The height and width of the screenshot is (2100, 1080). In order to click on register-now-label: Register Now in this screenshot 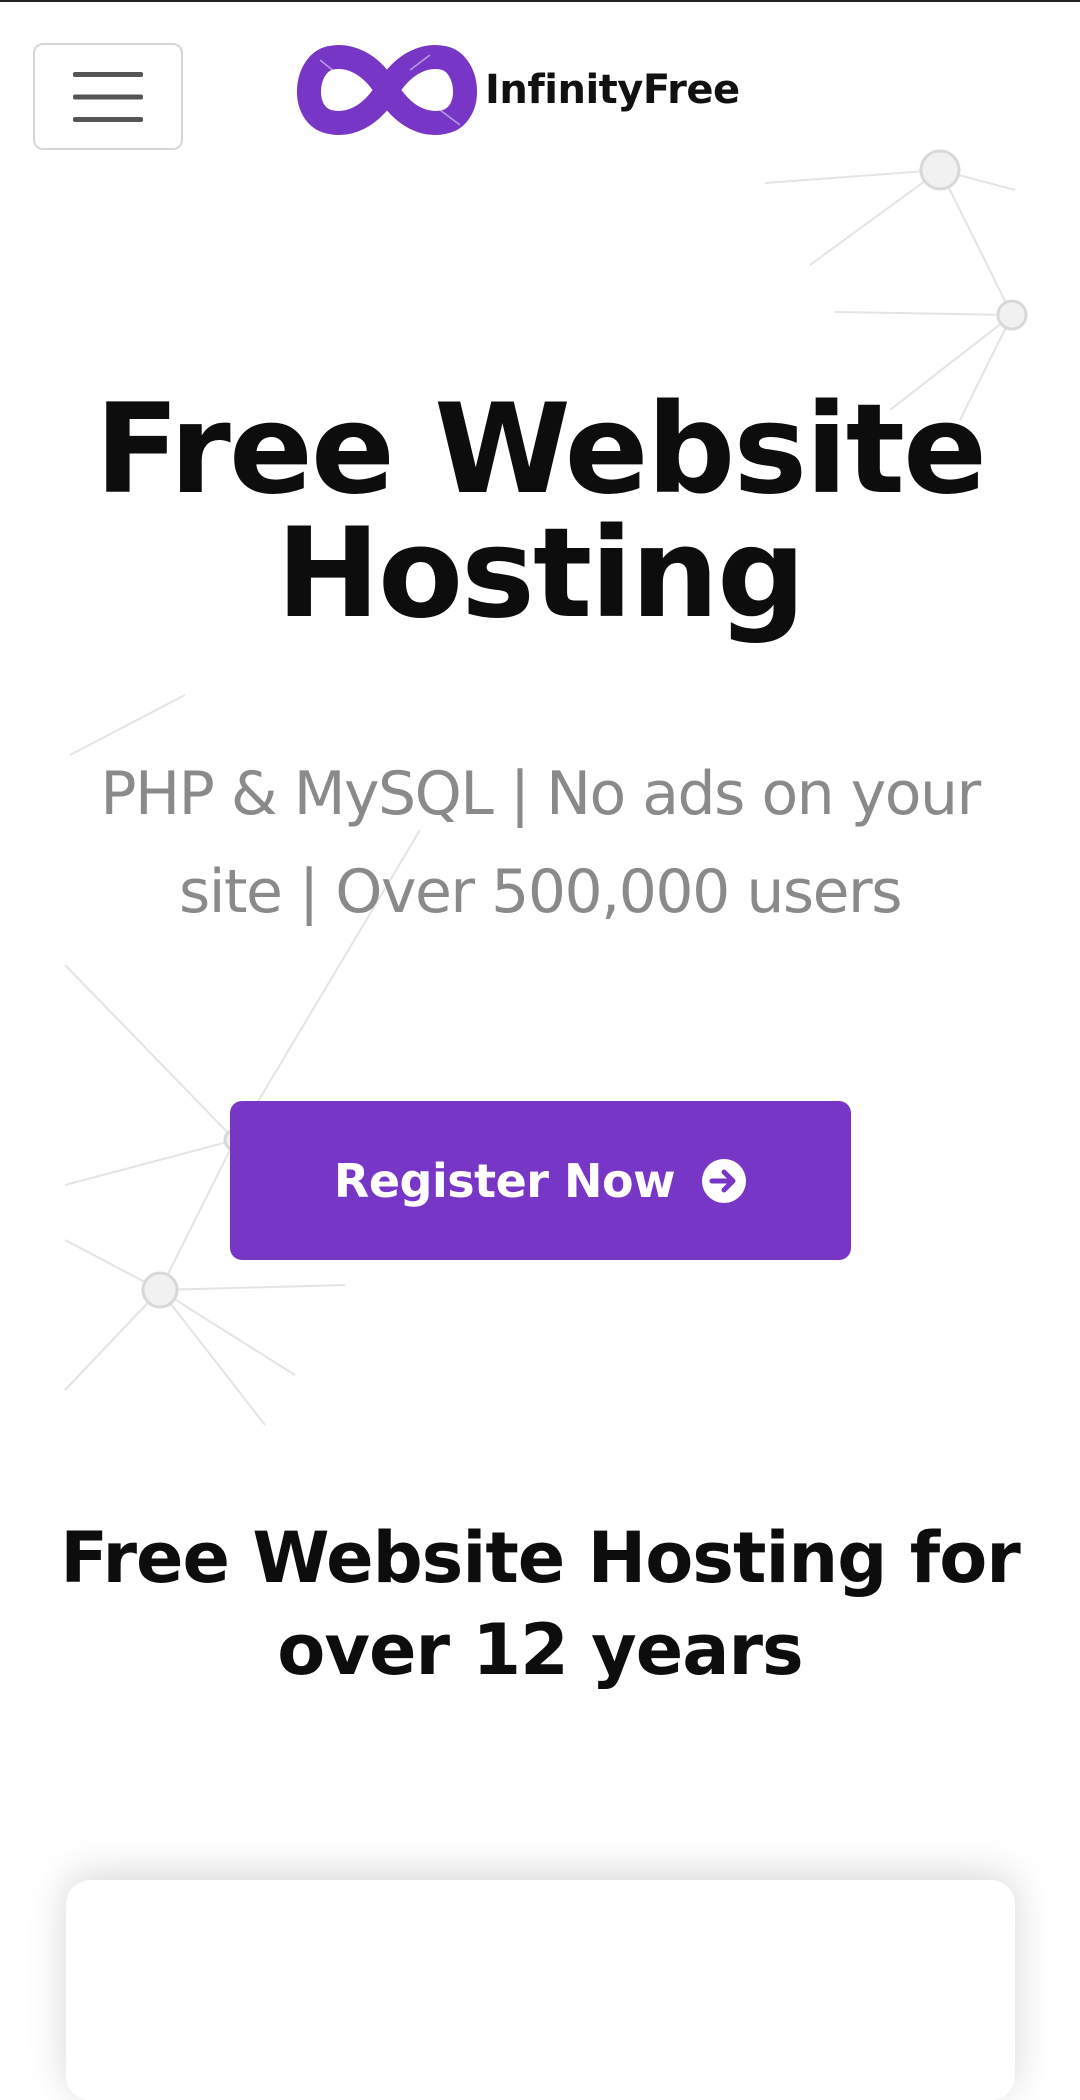, I will do `click(504, 1180)`.